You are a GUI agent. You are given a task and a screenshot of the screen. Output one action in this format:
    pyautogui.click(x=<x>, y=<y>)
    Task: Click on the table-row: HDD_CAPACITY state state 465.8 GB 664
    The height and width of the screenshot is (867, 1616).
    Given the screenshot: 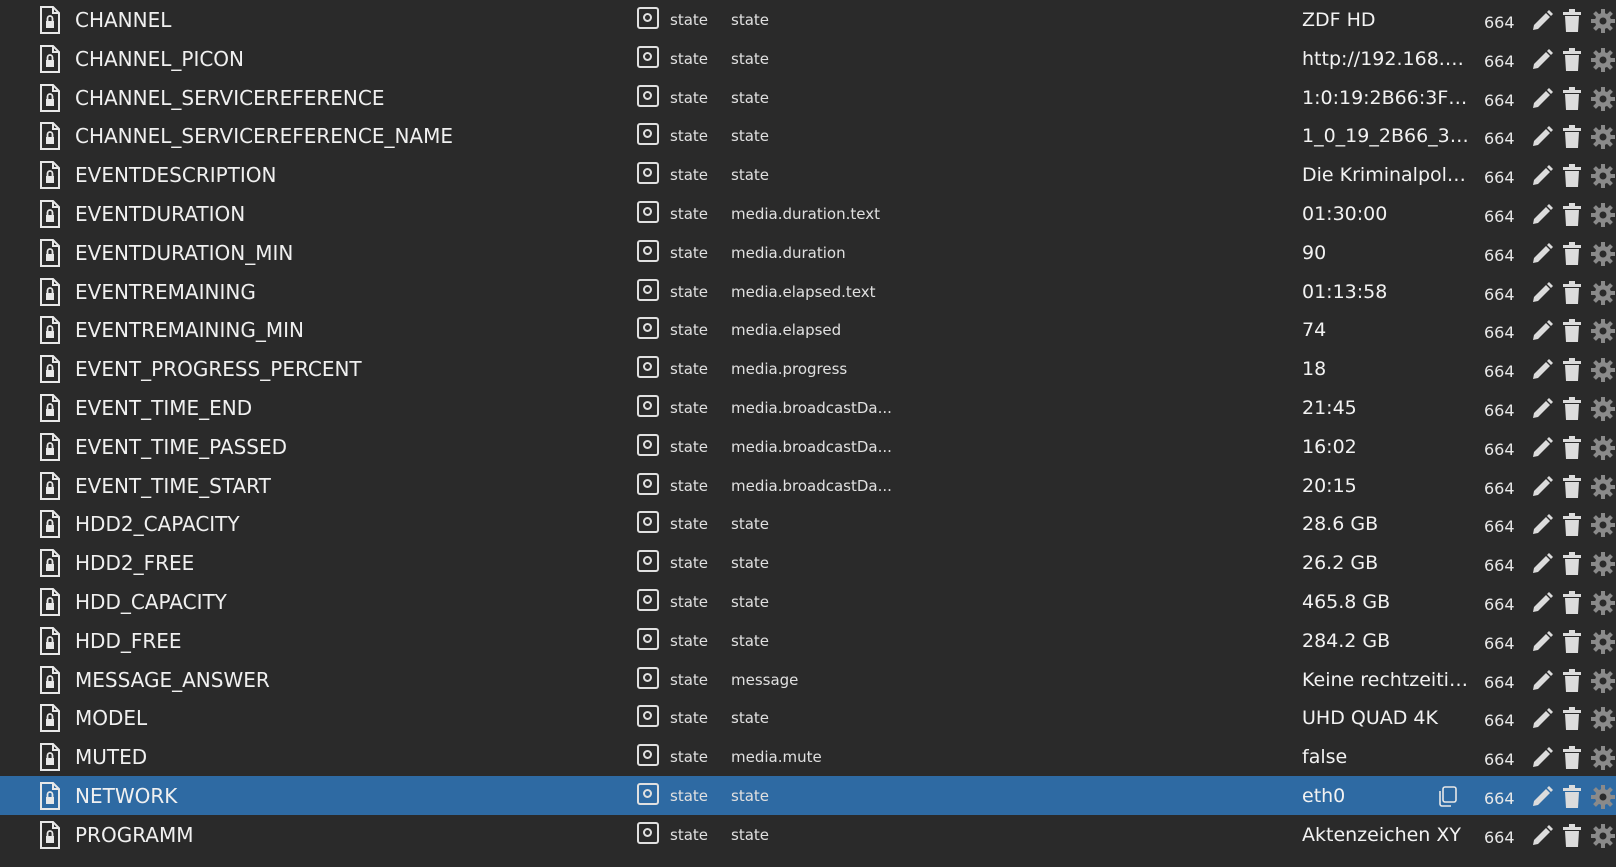 What is the action you would take?
    pyautogui.click(x=808, y=601)
    